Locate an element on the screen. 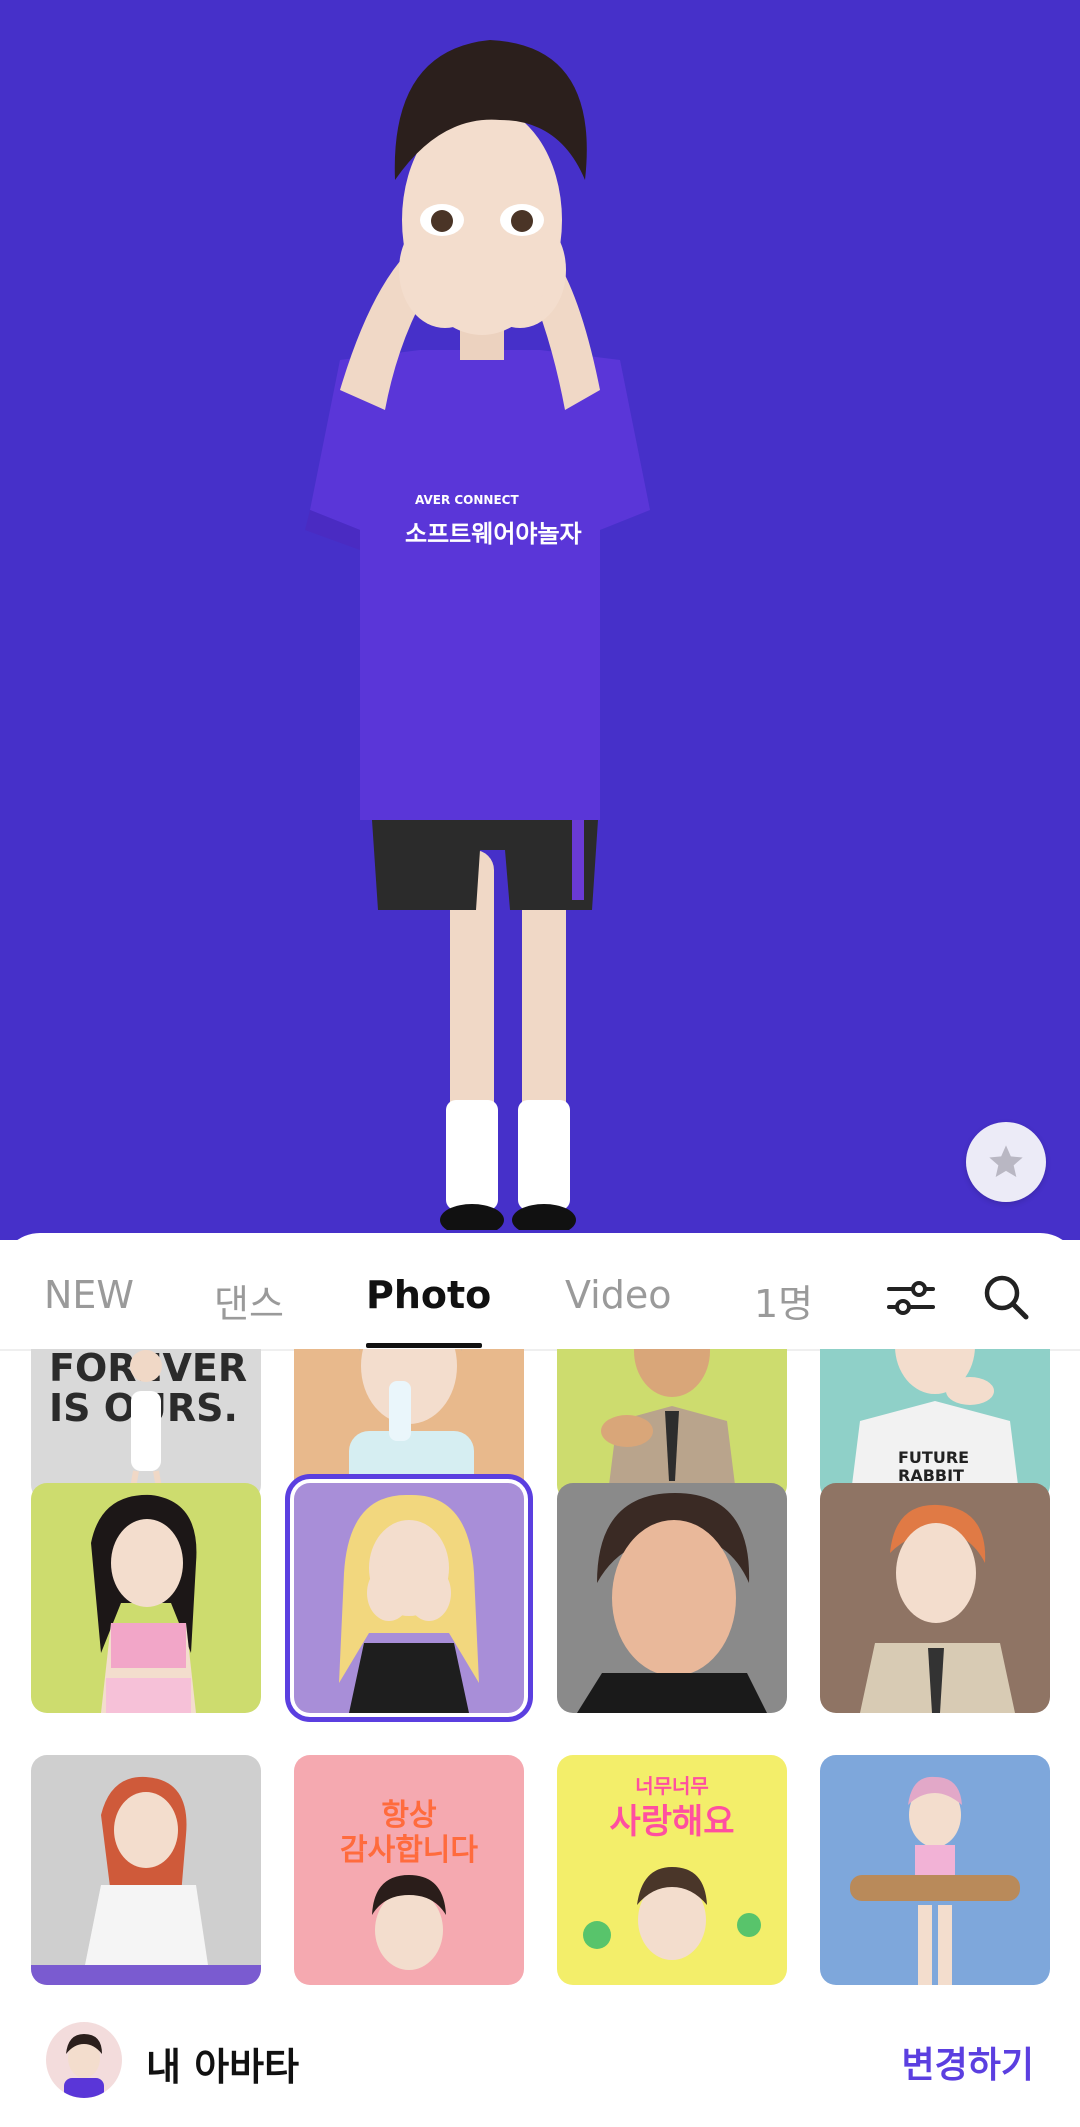 The width and height of the screenshot is (1080, 2127). svg-text: 감사합니다 is located at coordinates (409, 1850).